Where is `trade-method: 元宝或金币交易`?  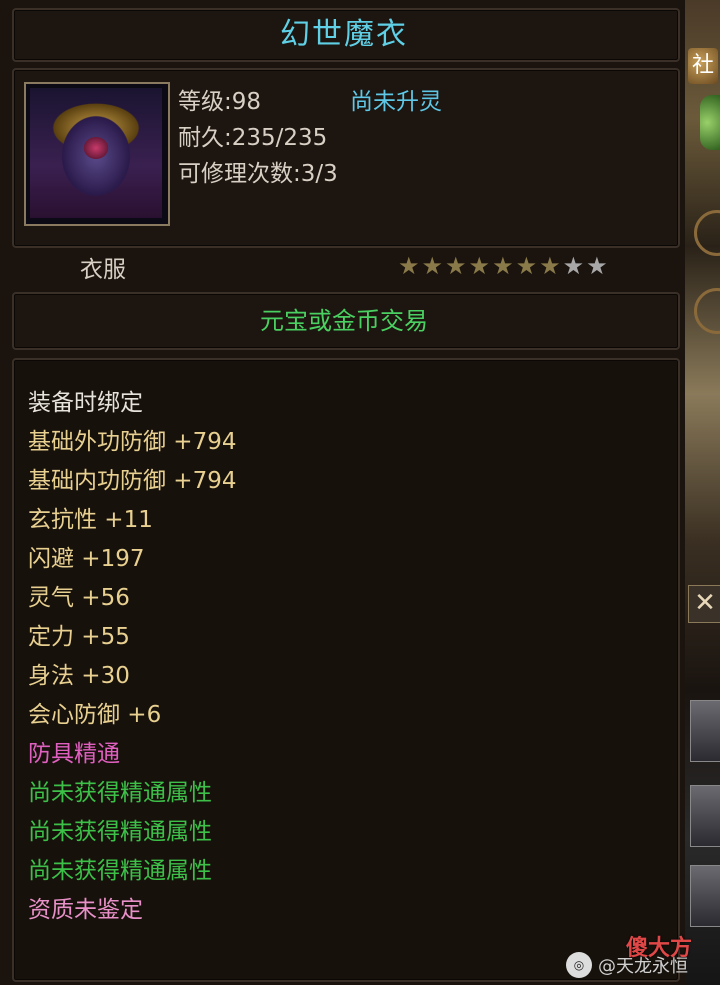
trade-method: 元宝或金币交易 is located at coordinates (344, 321).